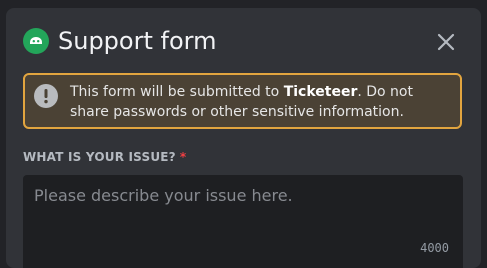 This screenshot has height=268, width=487. I want to click on field-label: WHAT IS YOUR ISSUE? *, so click(104, 157).